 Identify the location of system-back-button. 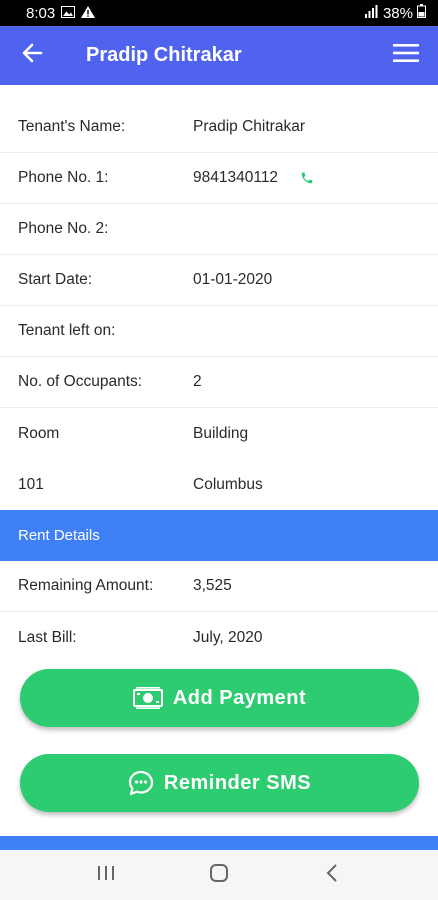
(332, 875).